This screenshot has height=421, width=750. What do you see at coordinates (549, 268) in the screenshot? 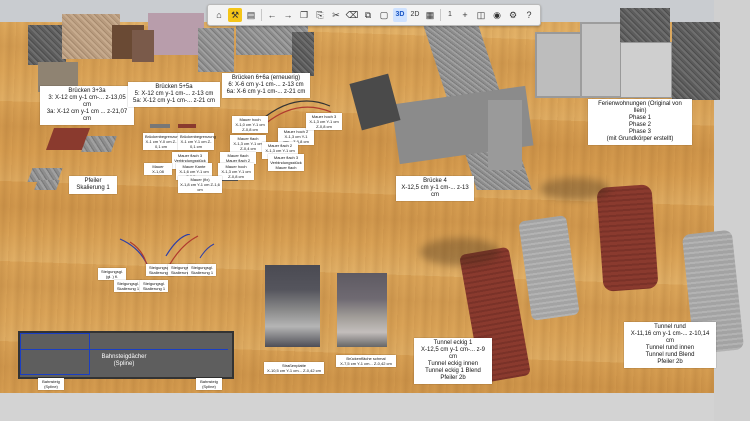
I see `tunnel-eckig-innen` at bounding box center [549, 268].